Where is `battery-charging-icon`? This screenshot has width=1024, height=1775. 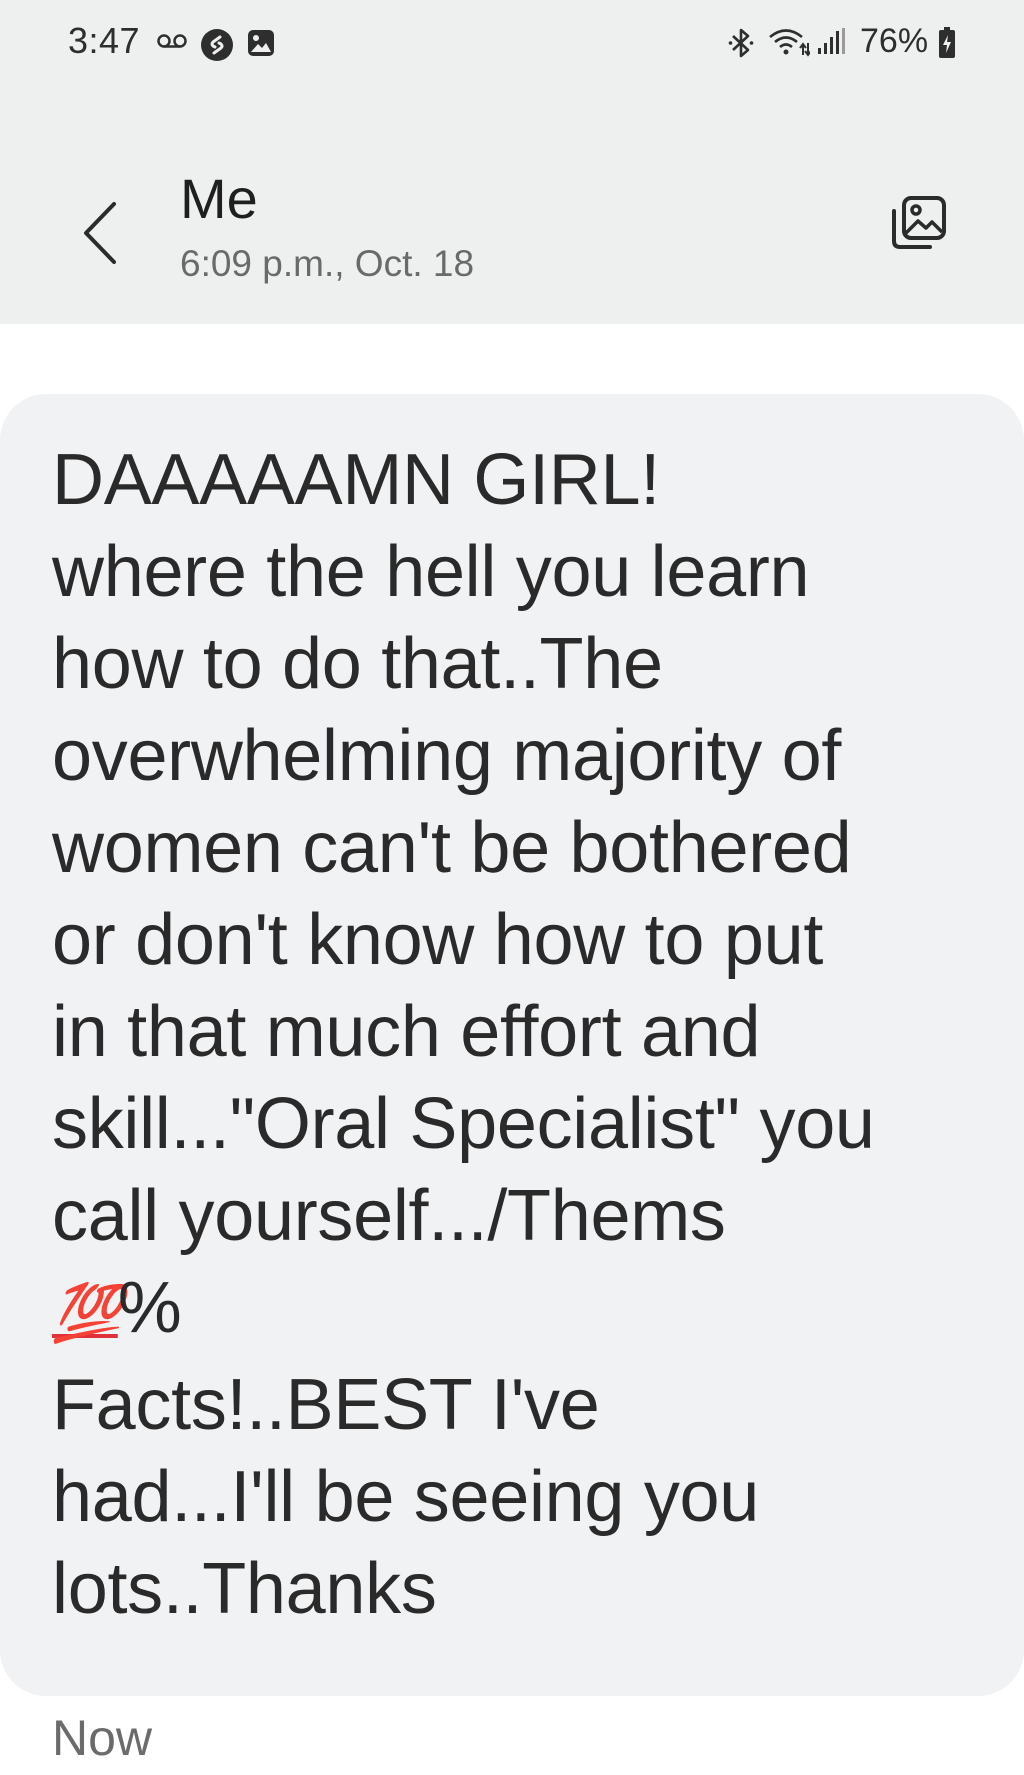 battery-charging-icon is located at coordinates (947, 42).